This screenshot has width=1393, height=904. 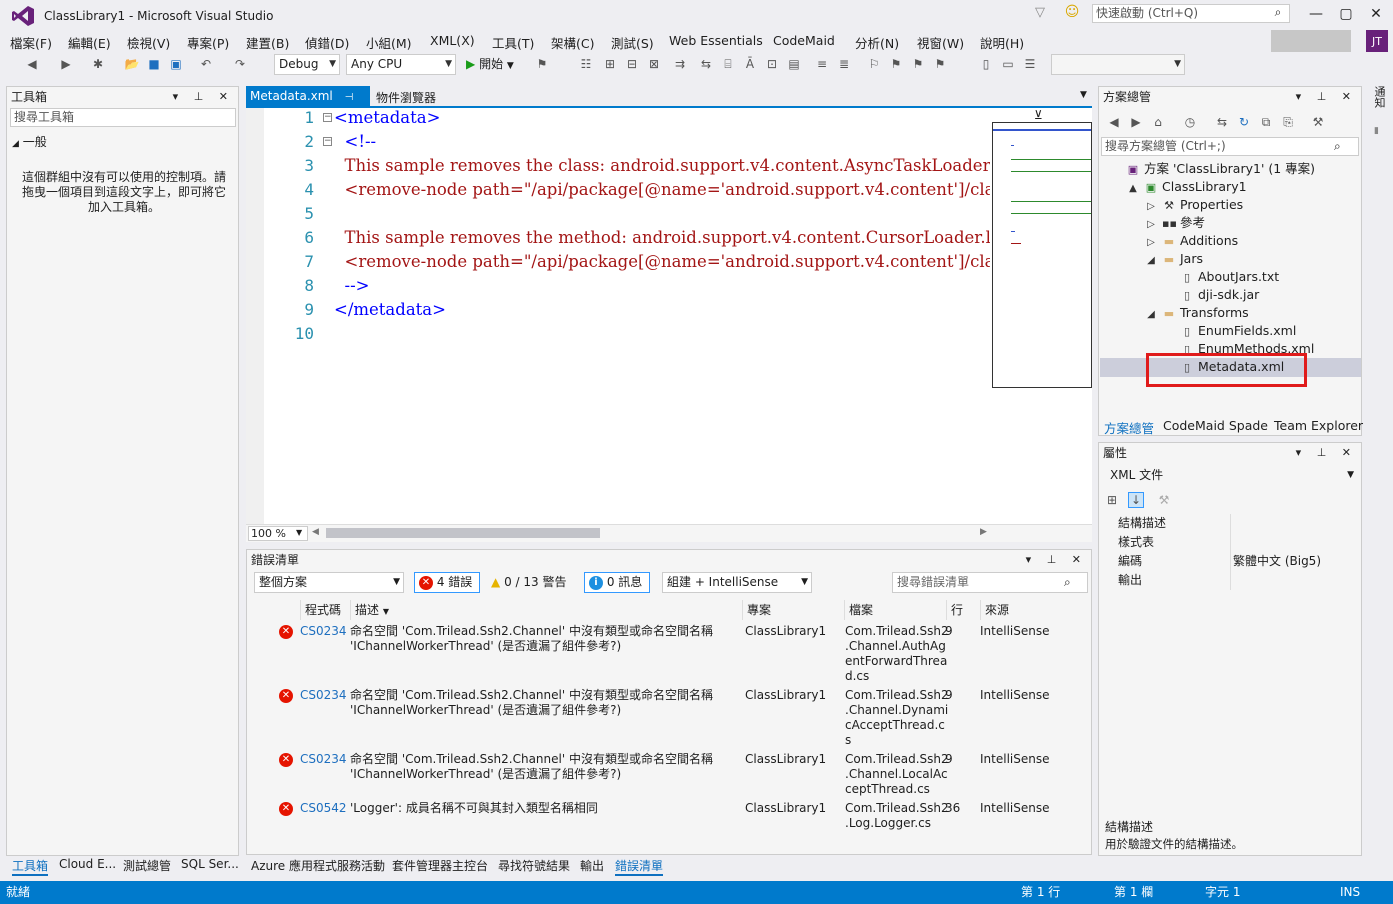 What do you see at coordinates (327, 42) in the screenshot?
I see `menu-debug: 偵錯(D)` at bounding box center [327, 42].